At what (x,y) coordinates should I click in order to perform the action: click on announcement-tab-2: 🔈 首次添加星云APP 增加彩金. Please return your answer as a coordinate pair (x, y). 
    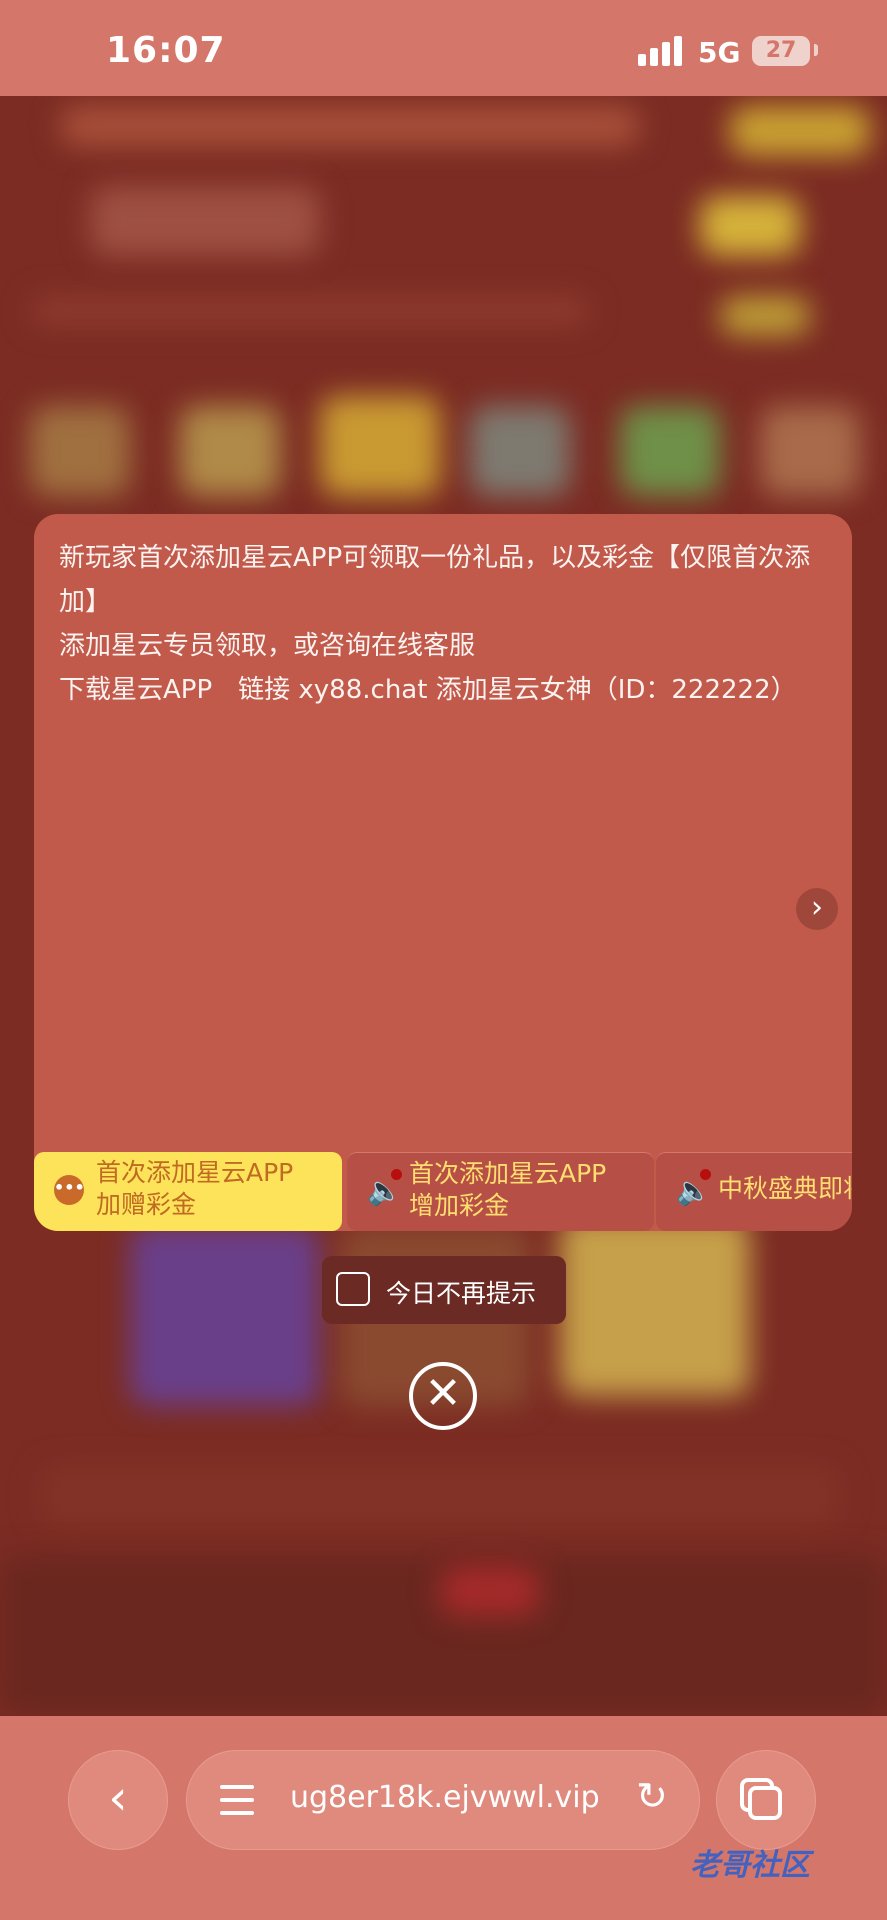
    Looking at the image, I should click on (500, 1191).